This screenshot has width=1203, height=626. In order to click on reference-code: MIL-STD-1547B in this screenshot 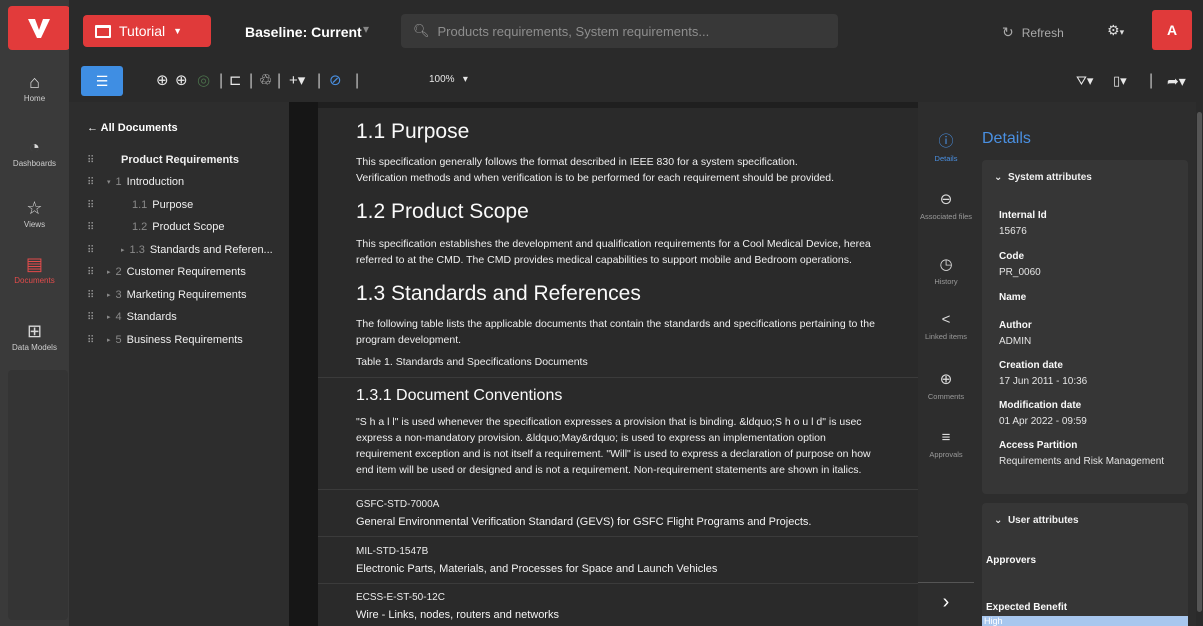, I will do `click(392, 551)`.